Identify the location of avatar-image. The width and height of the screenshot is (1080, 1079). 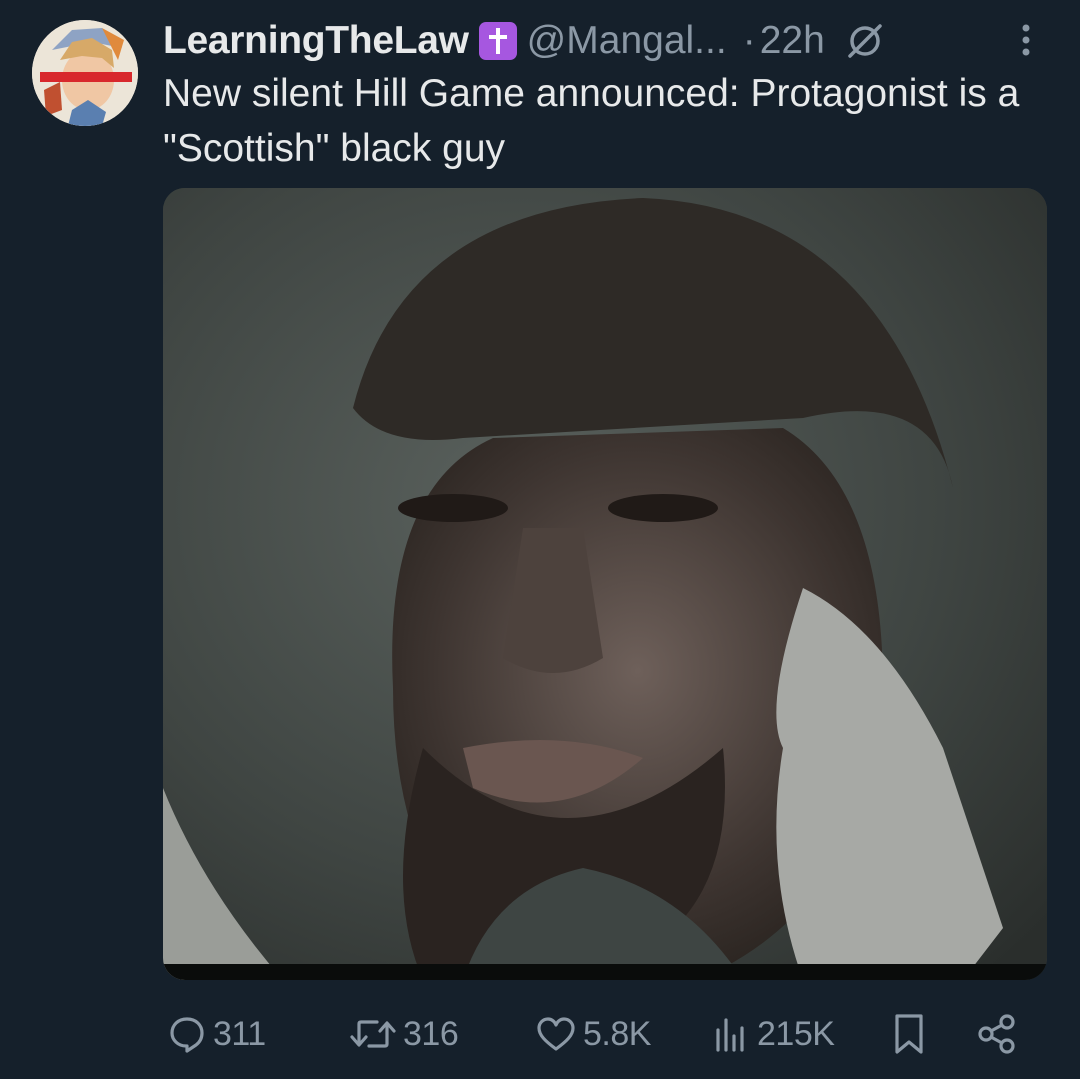
(85, 73).